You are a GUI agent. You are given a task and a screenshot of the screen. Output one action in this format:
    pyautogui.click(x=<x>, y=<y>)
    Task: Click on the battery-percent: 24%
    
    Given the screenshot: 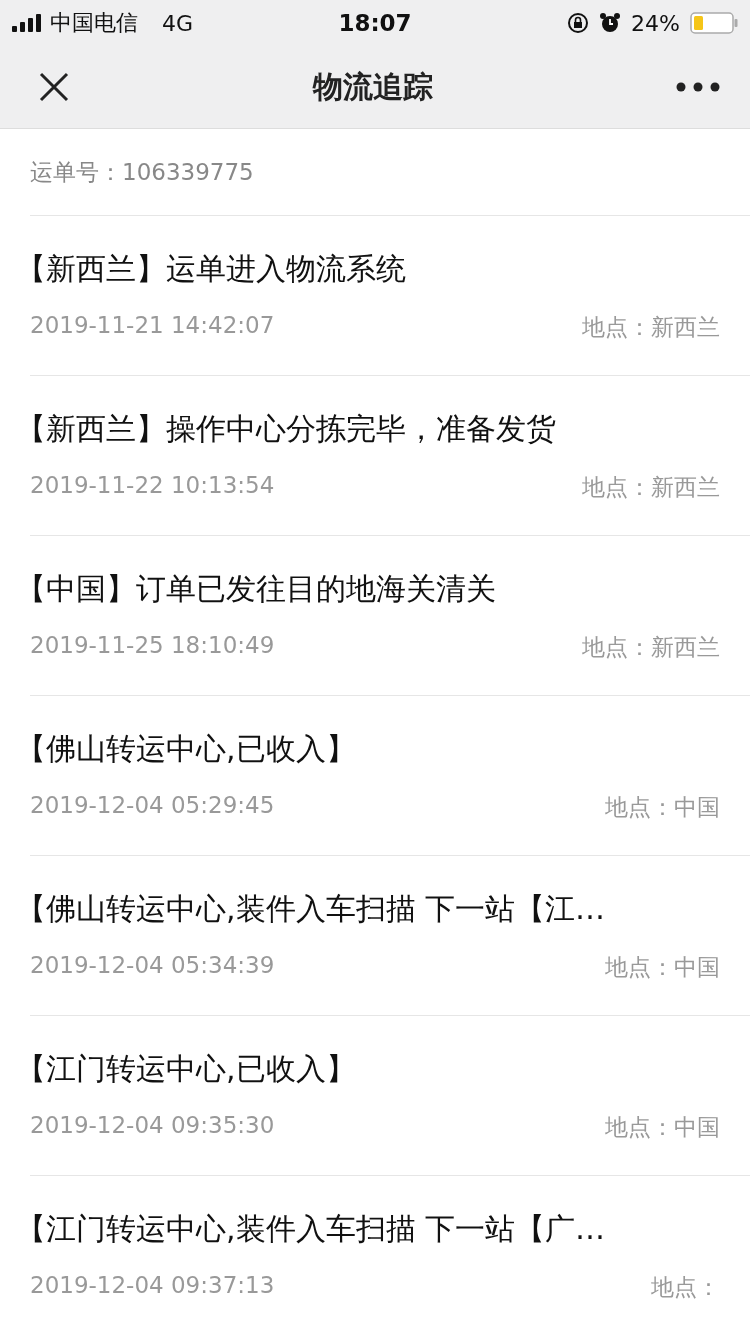 What is the action you would take?
    pyautogui.click(x=655, y=23)
    